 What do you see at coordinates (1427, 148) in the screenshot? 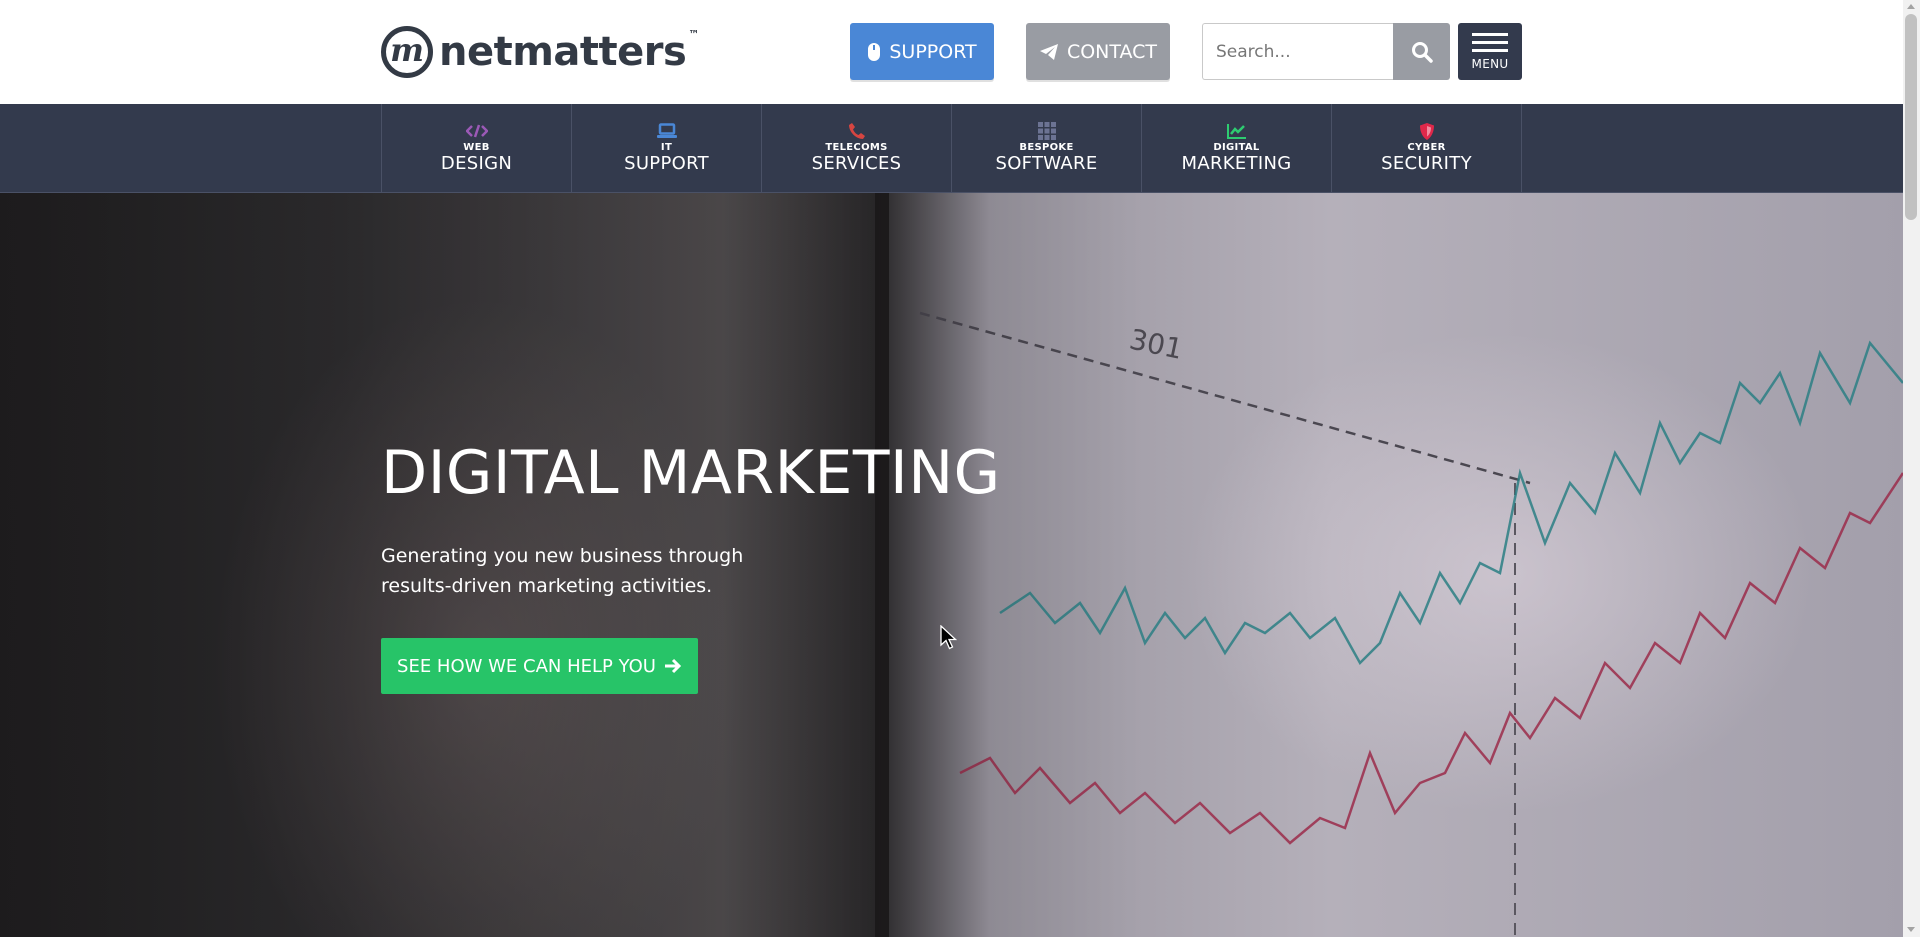
I see `nav-item-cyber-security: CYBER SECURITY` at bounding box center [1427, 148].